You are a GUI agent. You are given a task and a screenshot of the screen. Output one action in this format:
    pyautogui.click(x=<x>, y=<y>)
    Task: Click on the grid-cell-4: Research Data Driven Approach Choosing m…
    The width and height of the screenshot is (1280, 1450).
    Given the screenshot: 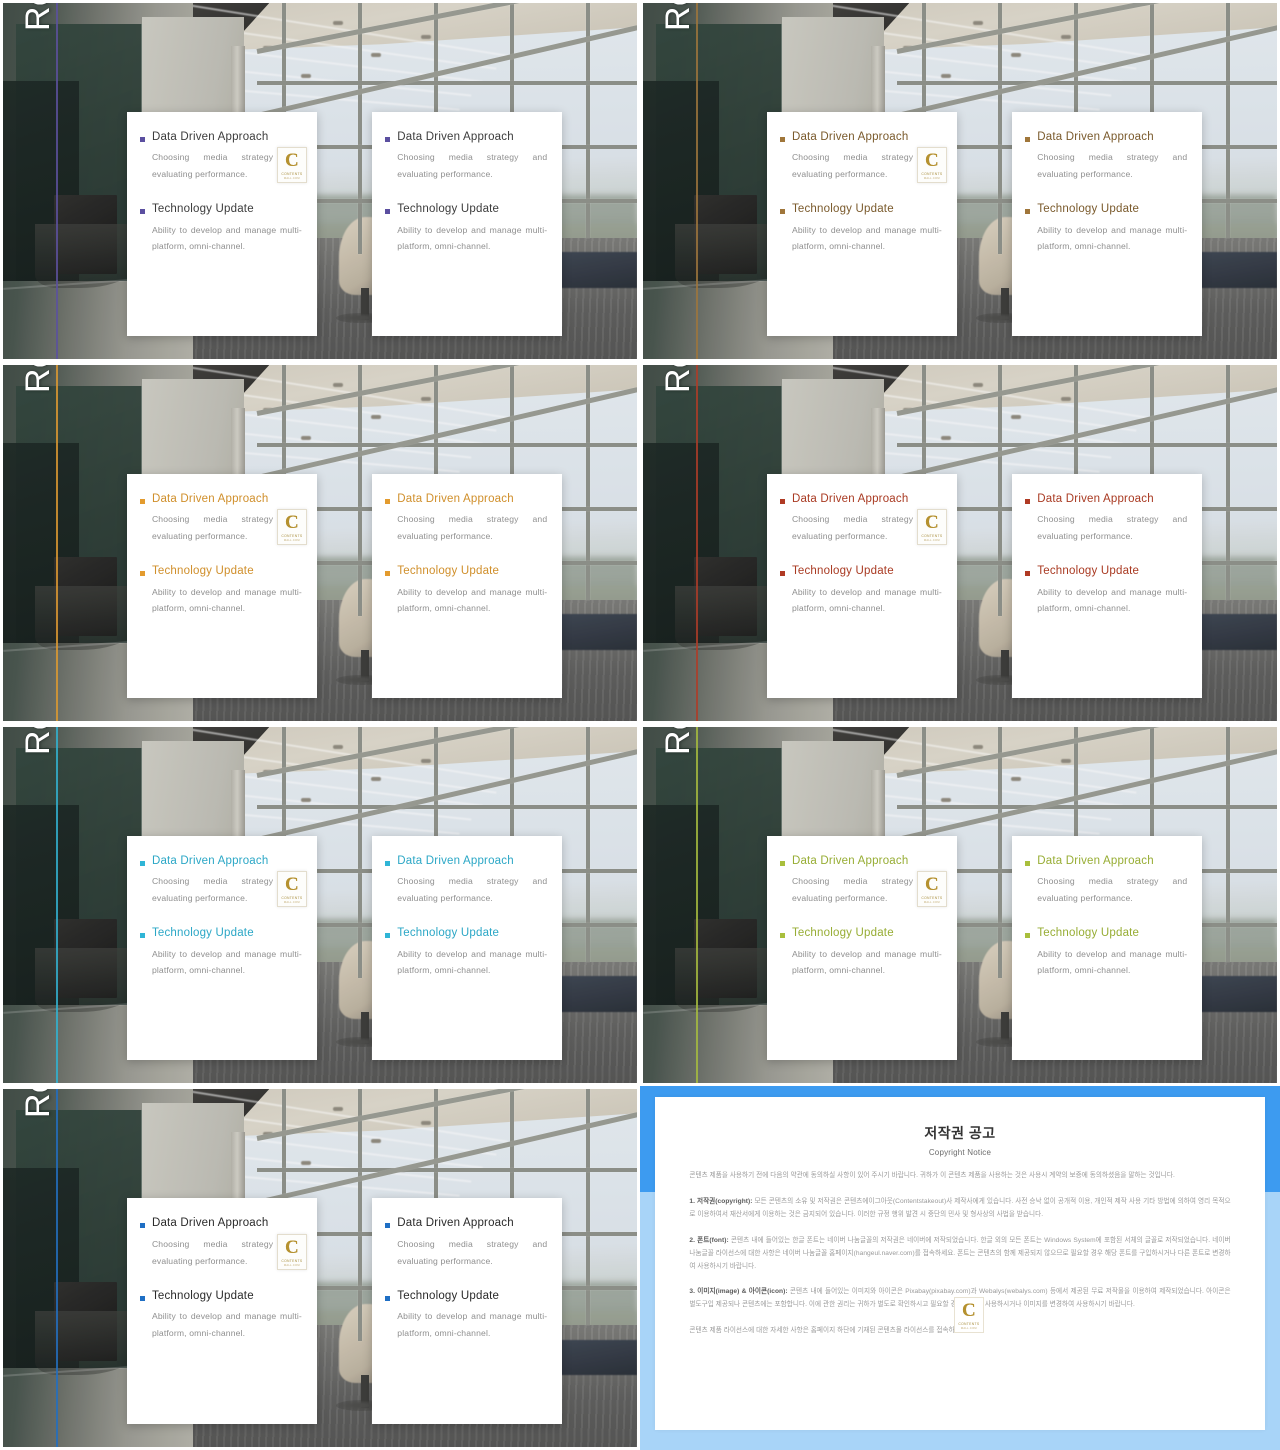 What is the action you would take?
    pyautogui.click(x=960, y=543)
    